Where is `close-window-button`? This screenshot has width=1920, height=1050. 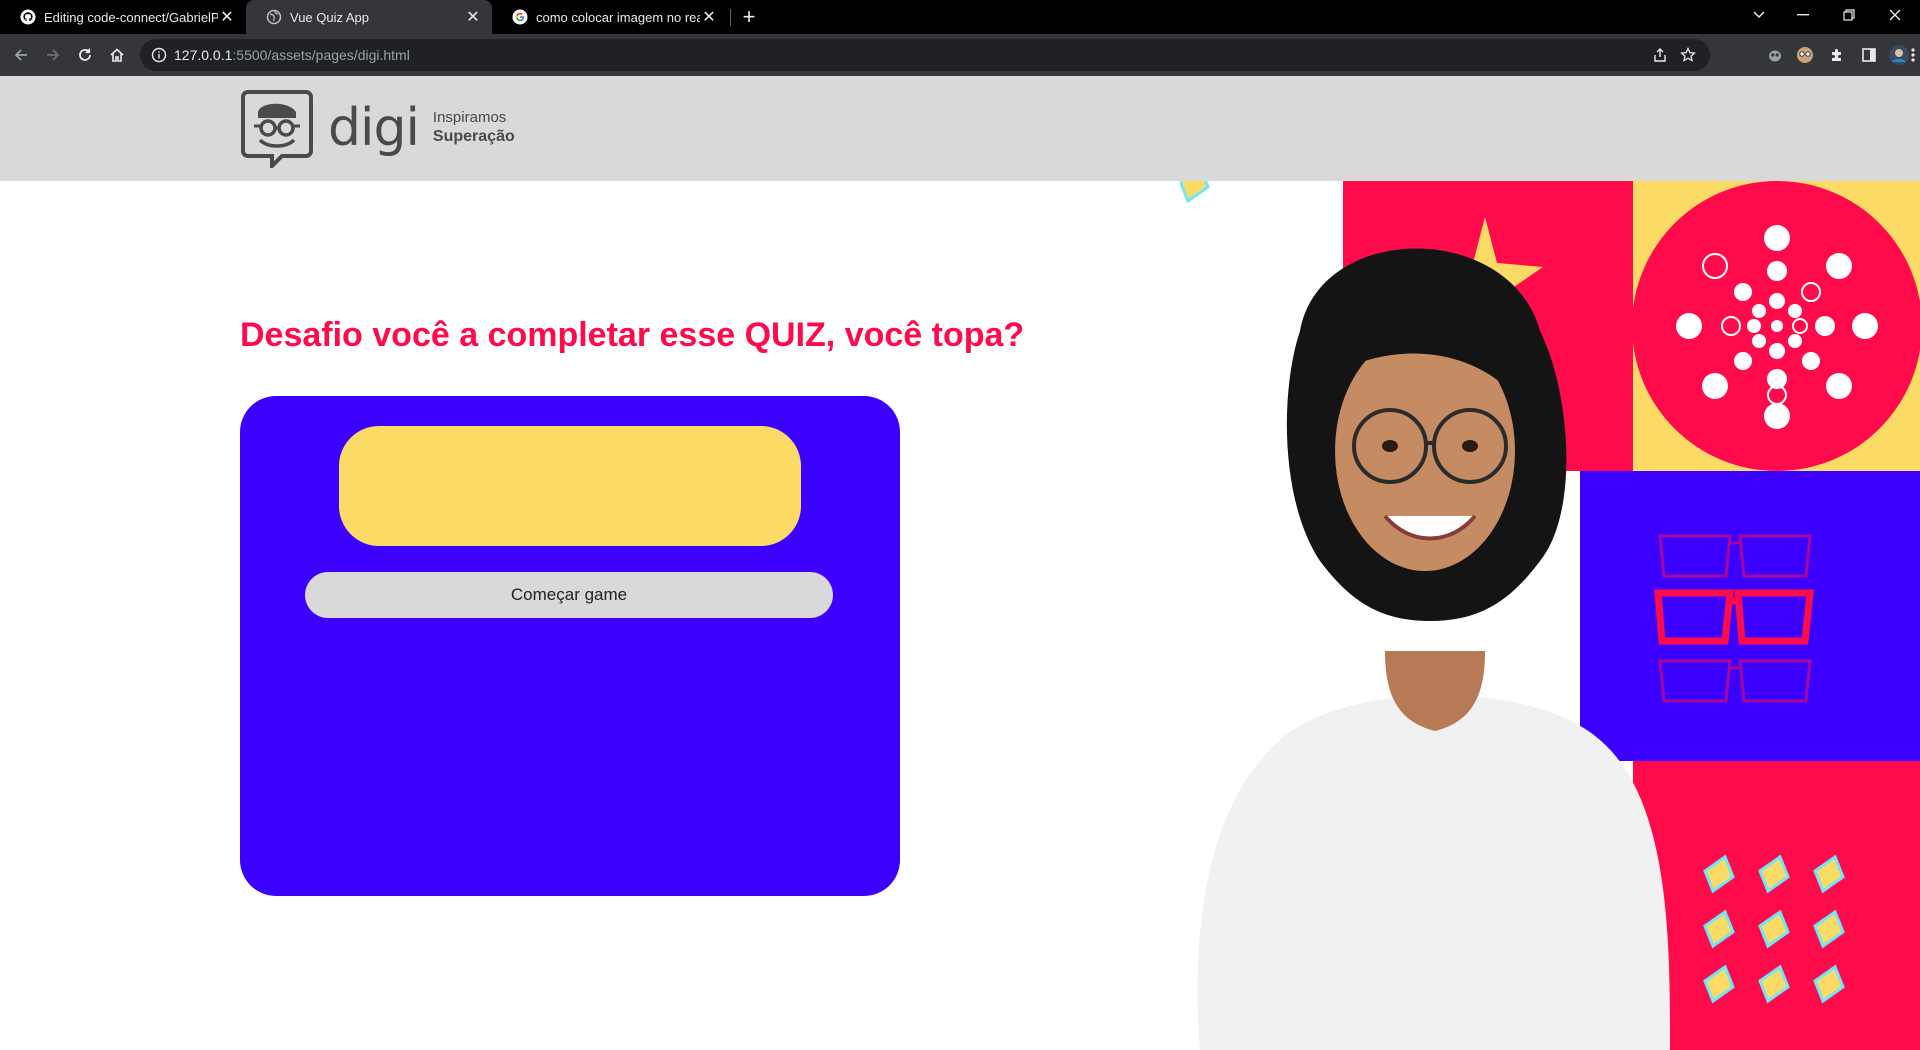
close-window-button is located at coordinates (1895, 15).